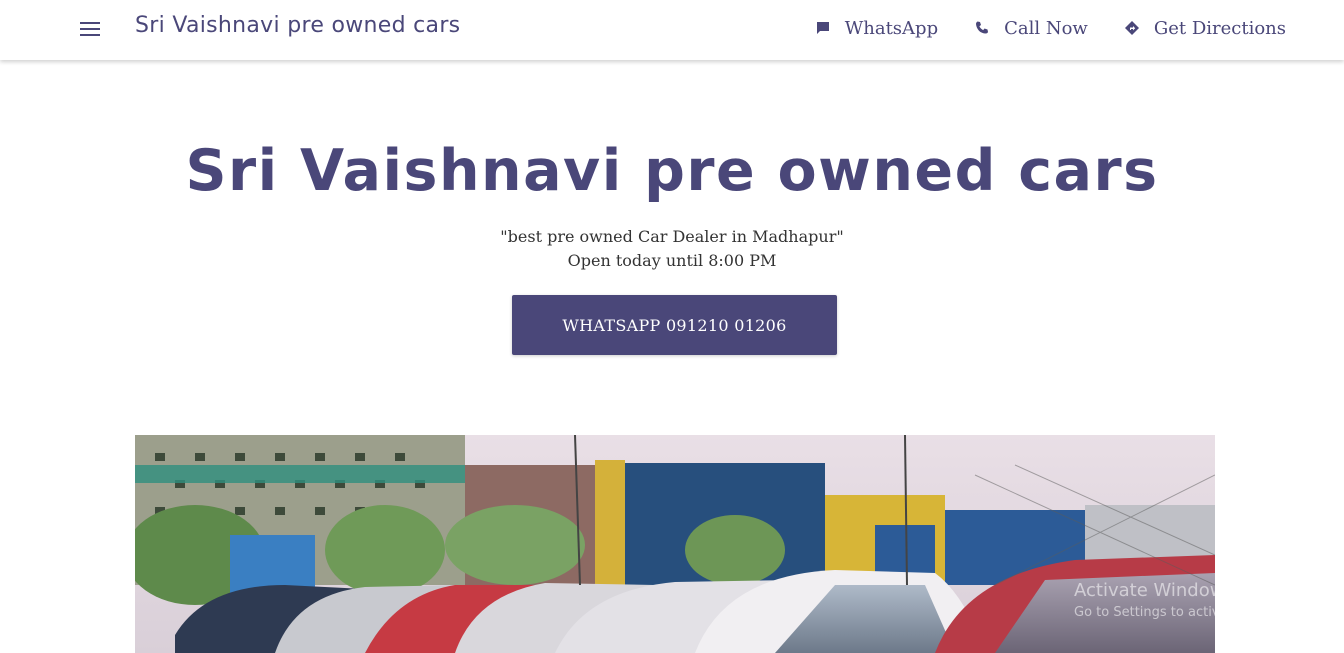 The image size is (1344, 653). Describe the element at coordinates (1131, 28) in the screenshot. I see `directions-icon` at that location.